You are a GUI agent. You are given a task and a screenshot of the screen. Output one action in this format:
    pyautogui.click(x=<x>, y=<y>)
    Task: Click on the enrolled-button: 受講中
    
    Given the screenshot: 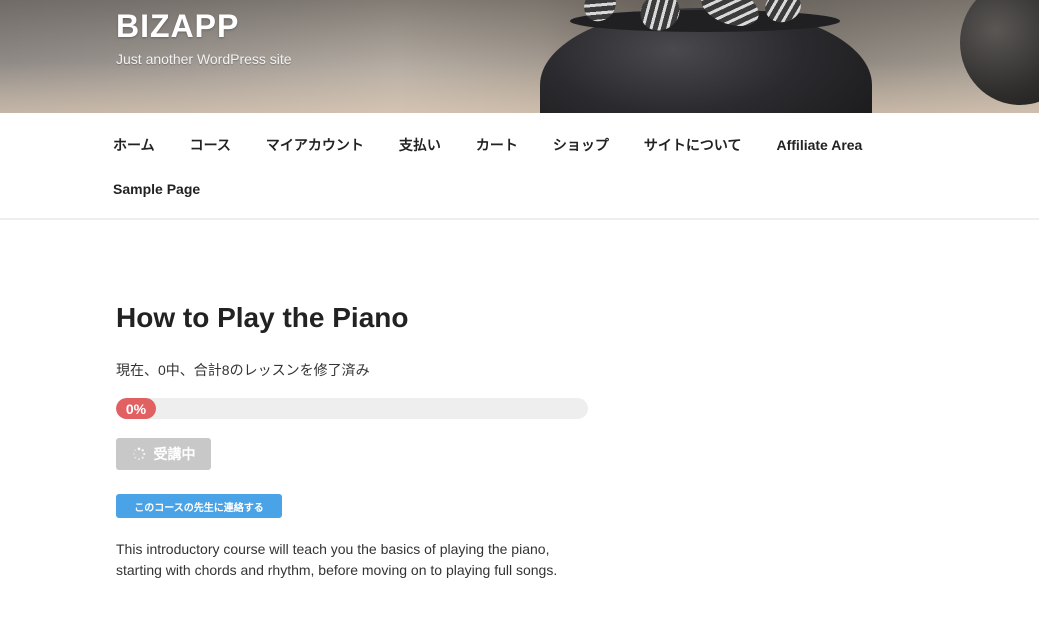 What is the action you would take?
    pyautogui.click(x=163, y=454)
    